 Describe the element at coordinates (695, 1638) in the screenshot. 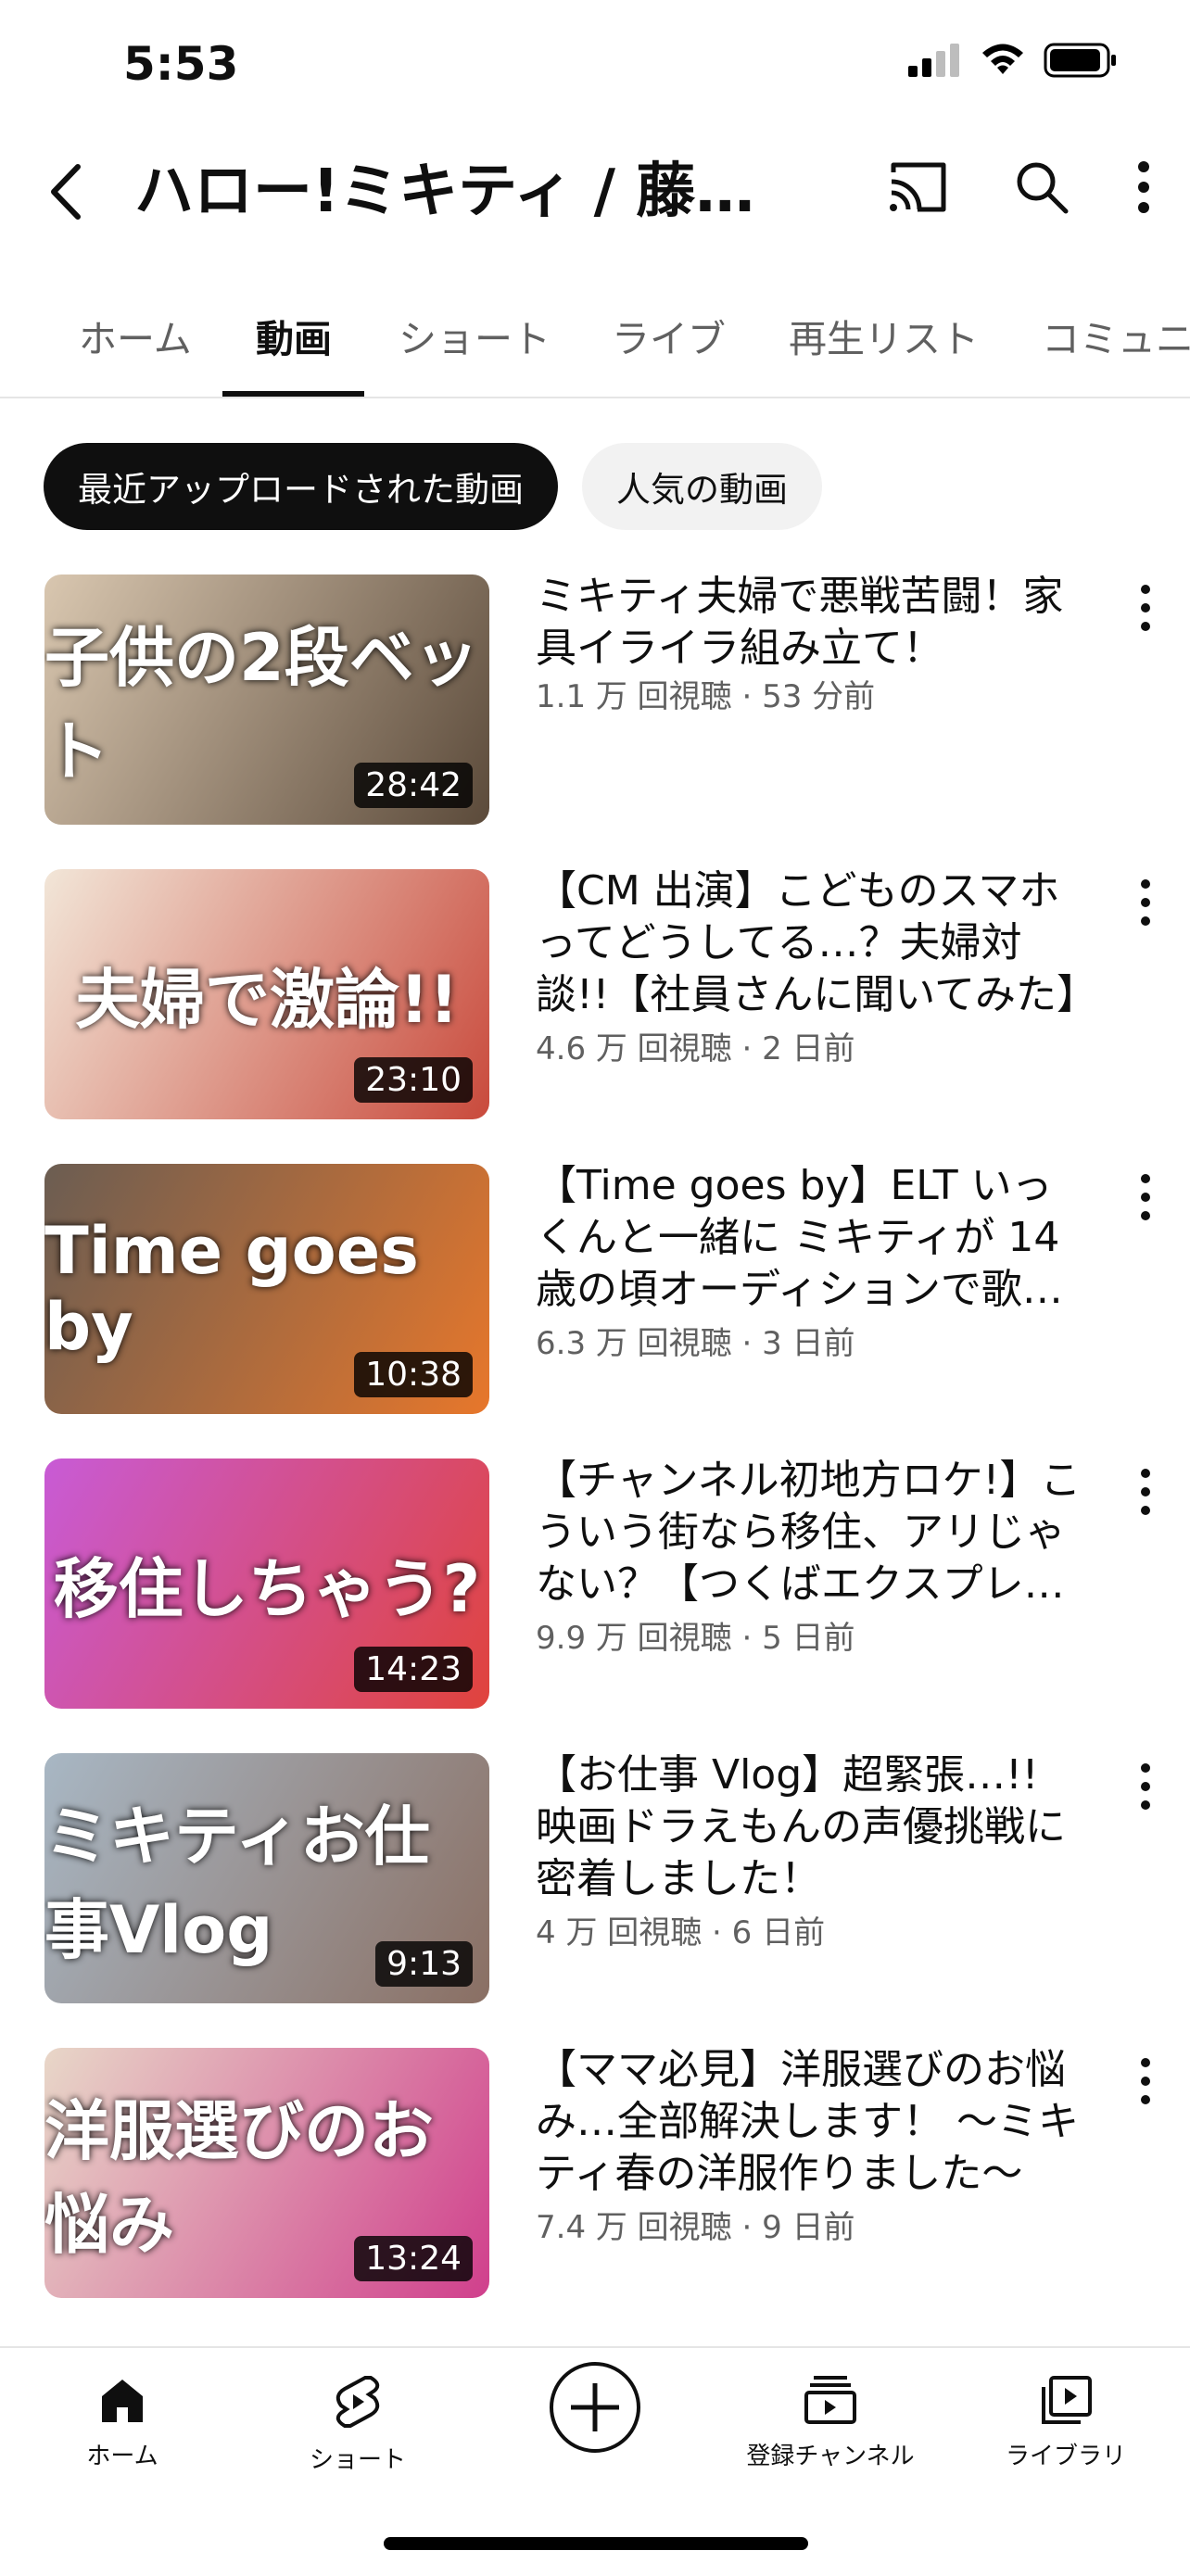

I see `video-meta: 9.9 万 回視聴 · 5 日前` at that location.